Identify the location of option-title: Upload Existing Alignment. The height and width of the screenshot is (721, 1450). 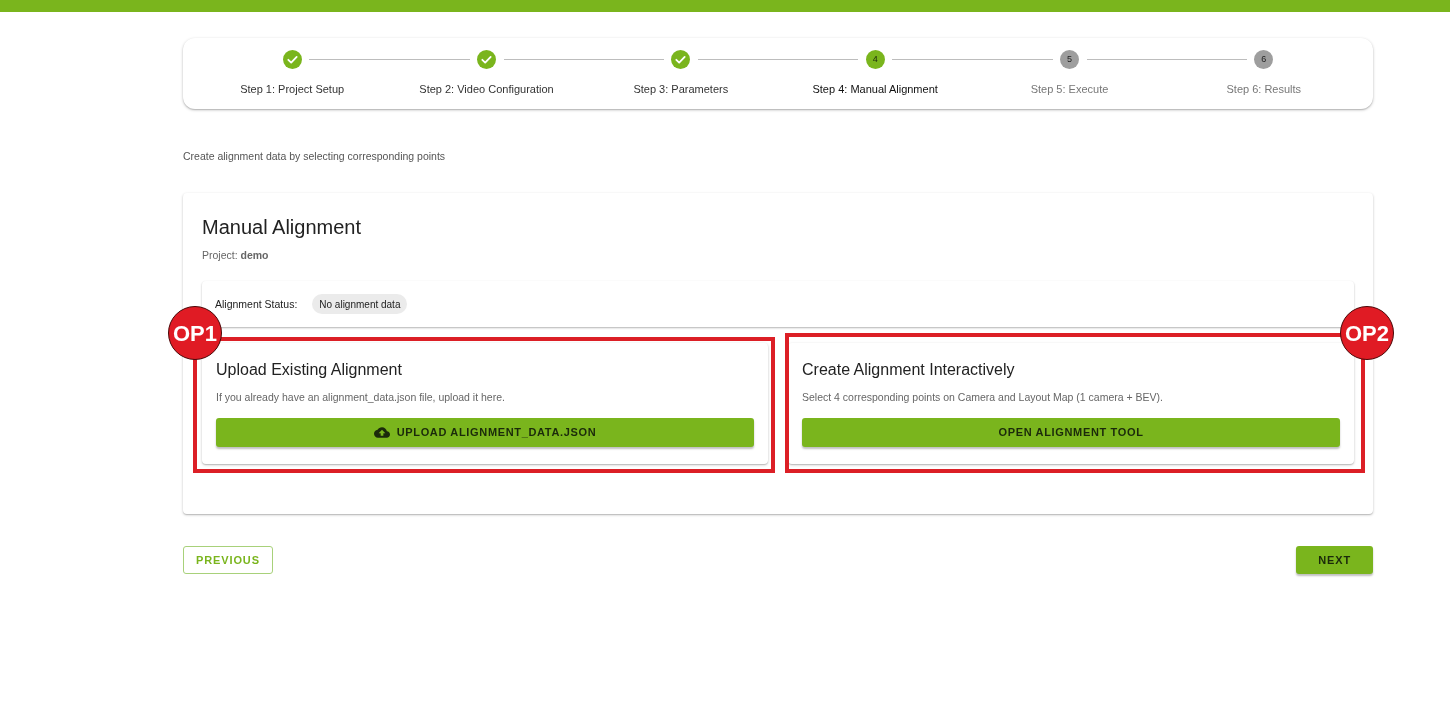
(309, 369).